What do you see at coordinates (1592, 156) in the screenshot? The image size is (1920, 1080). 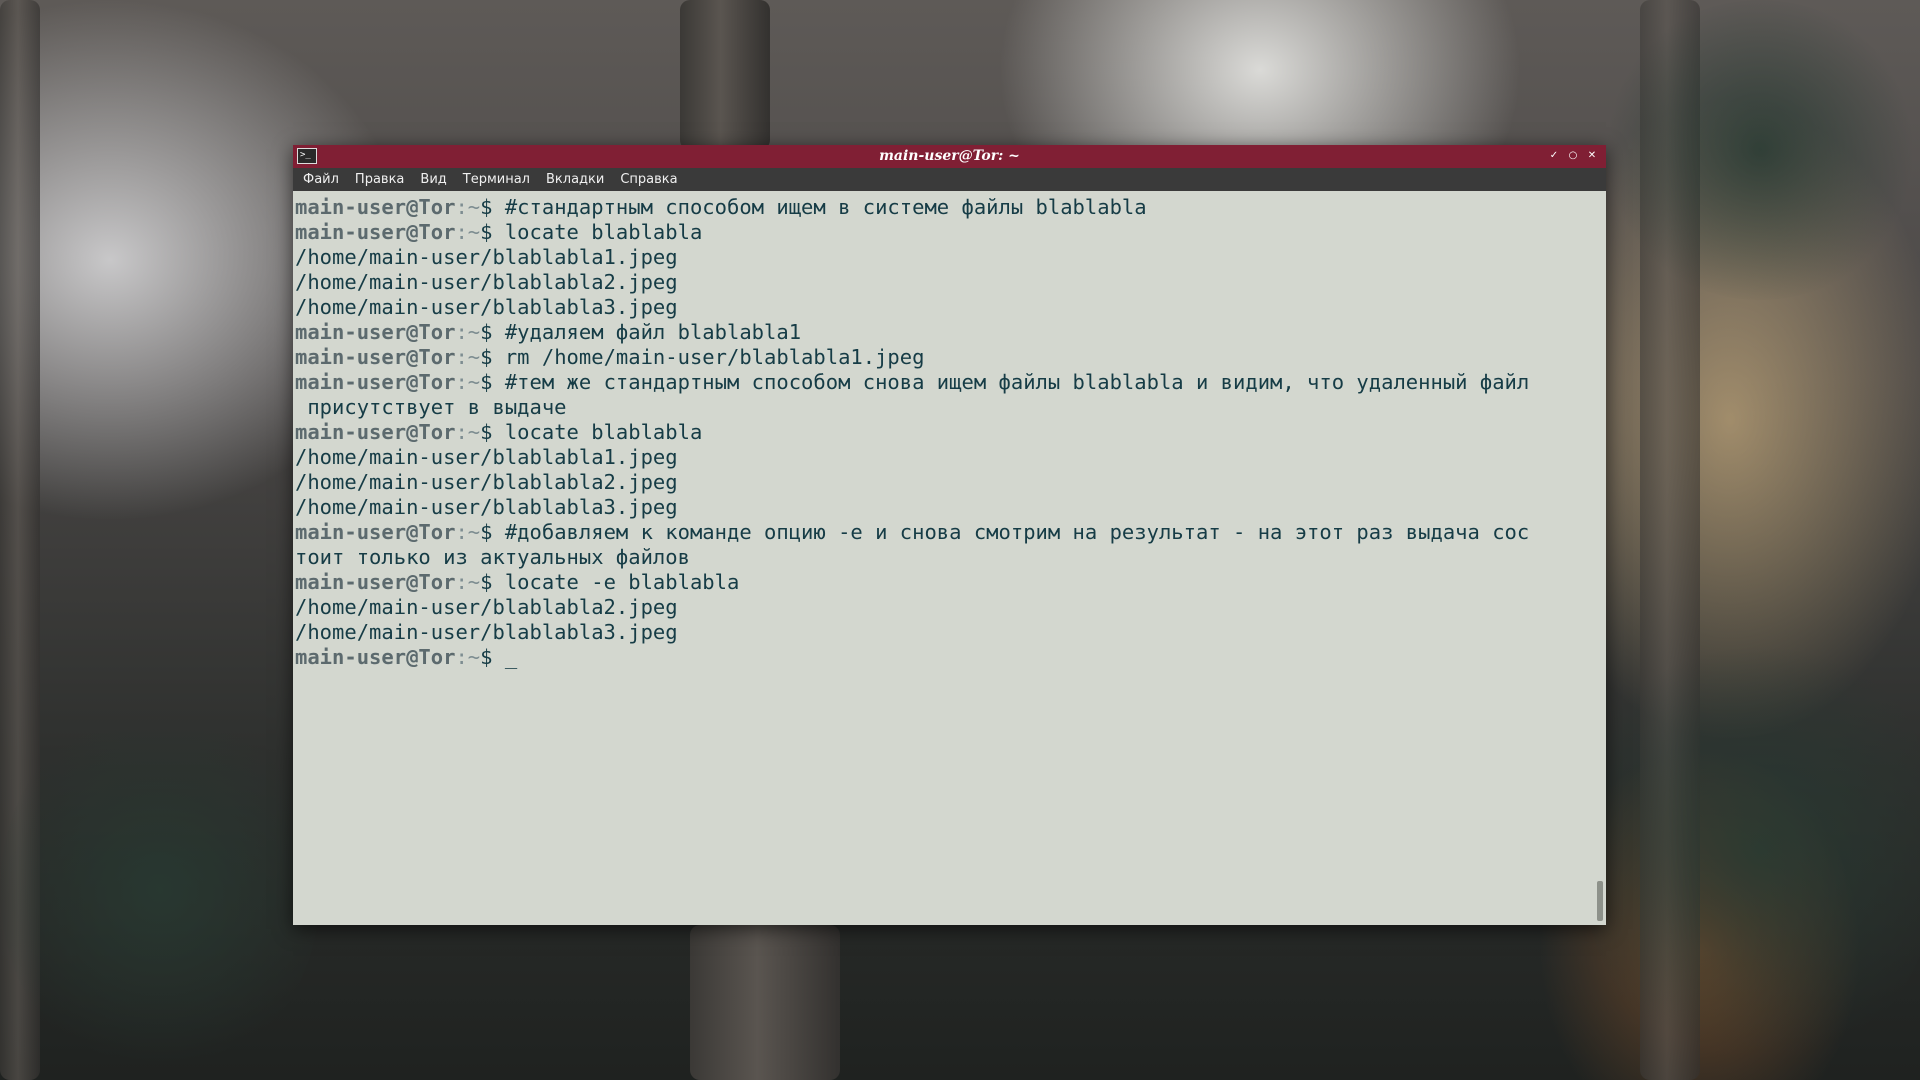 I see `close-icon: ✕` at bounding box center [1592, 156].